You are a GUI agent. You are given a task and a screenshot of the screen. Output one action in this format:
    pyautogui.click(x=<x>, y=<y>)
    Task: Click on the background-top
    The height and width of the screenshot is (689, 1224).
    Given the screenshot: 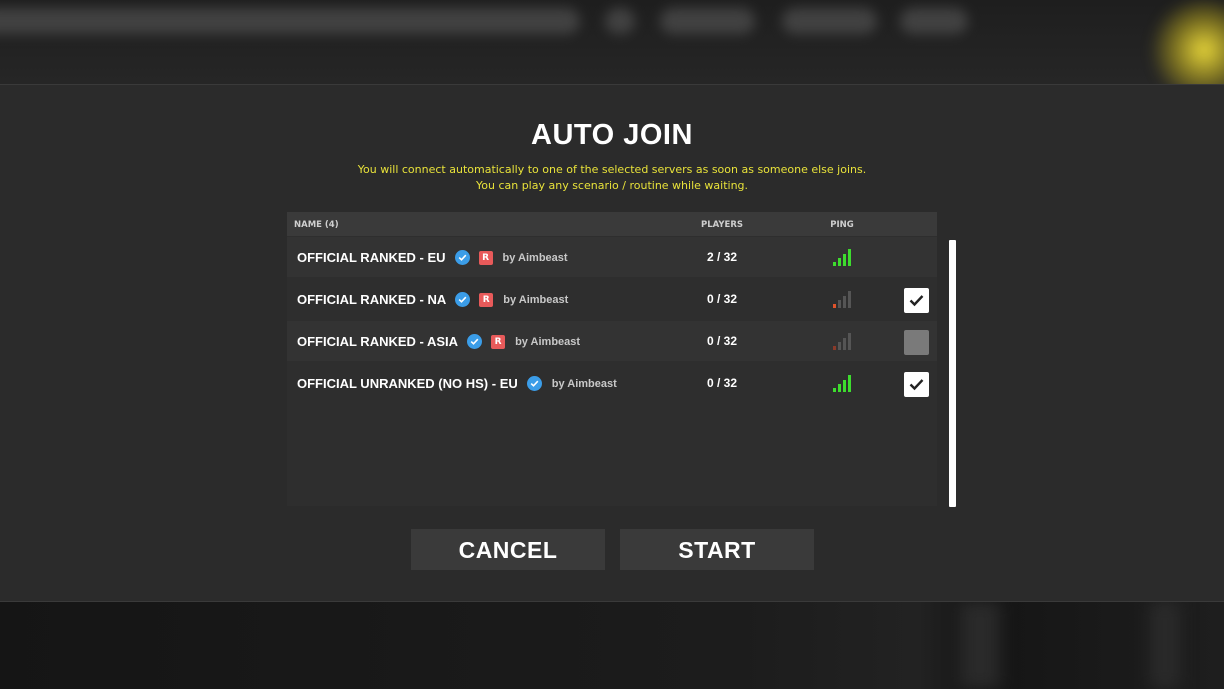 What is the action you would take?
    pyautogui.click(x=612, y=42)
    